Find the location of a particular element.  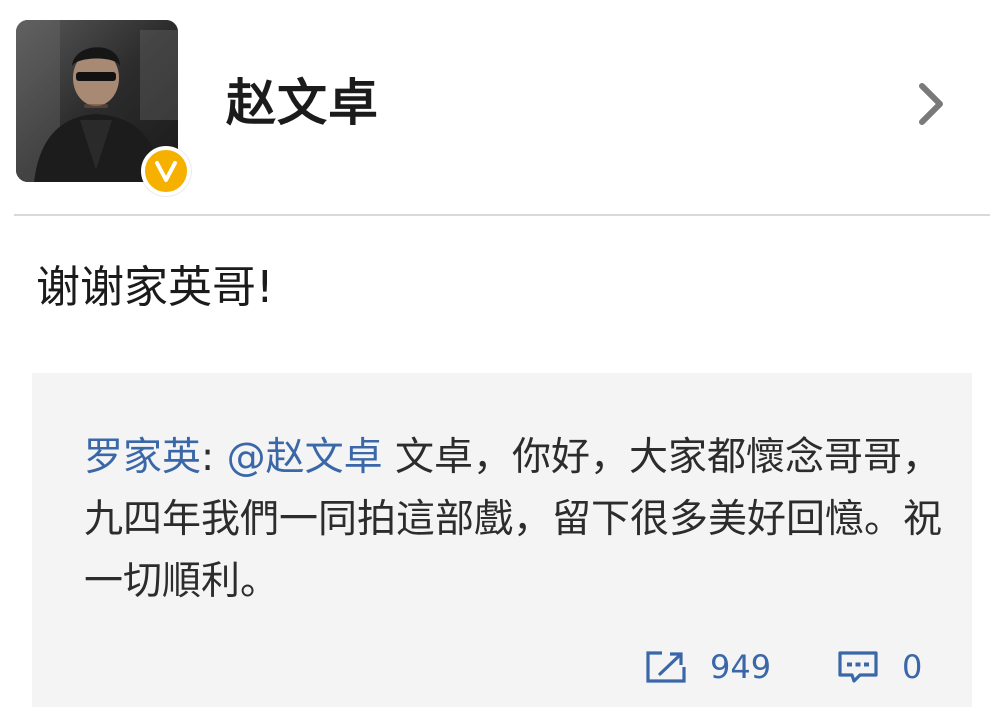

mention-link: @赵文卓 is located at coordinates (305, 457).